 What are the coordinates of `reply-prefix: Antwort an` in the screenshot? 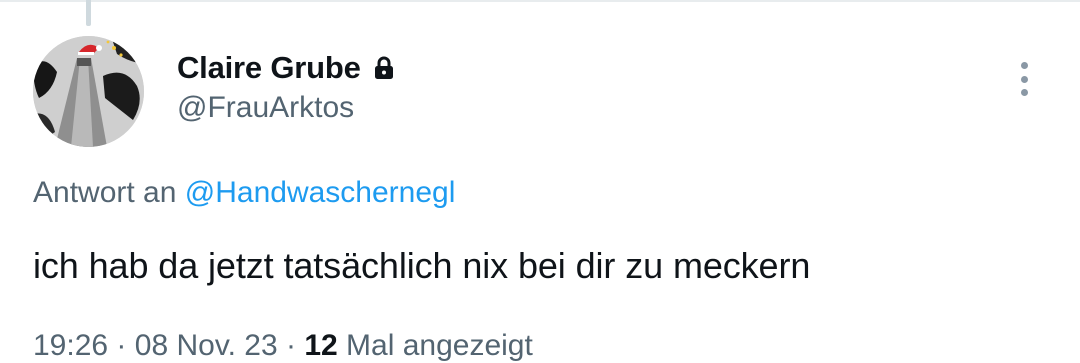 It's located at (105, 192).